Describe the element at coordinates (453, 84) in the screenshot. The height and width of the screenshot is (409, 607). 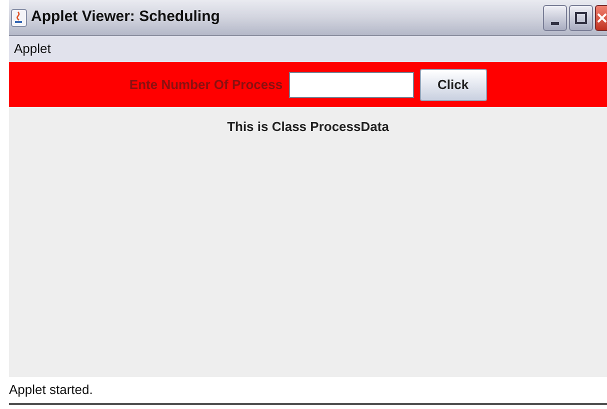
I see `click-button: Click` at that location.